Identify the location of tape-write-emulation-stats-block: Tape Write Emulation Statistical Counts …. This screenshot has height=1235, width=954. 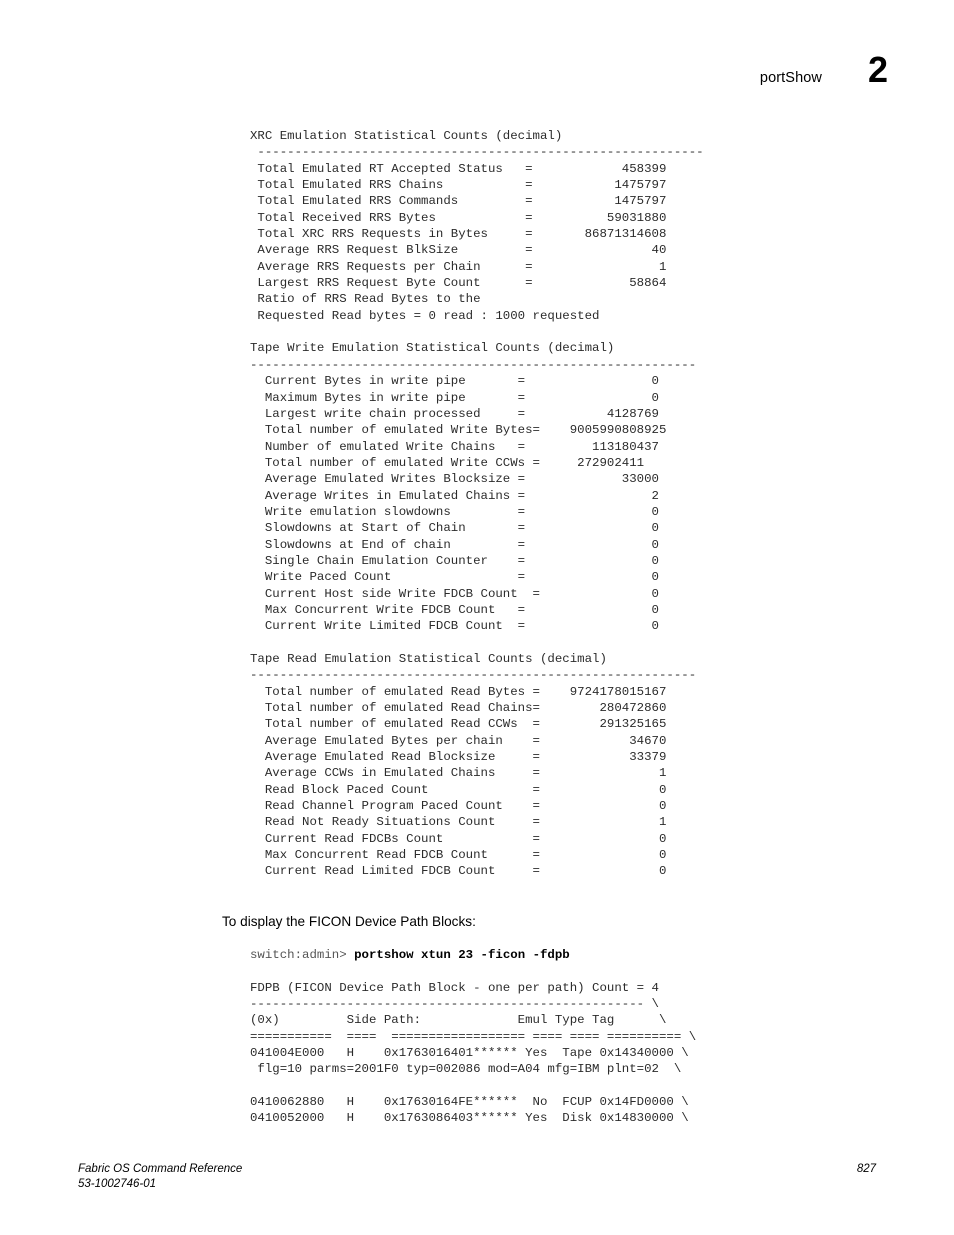
(473, 487).